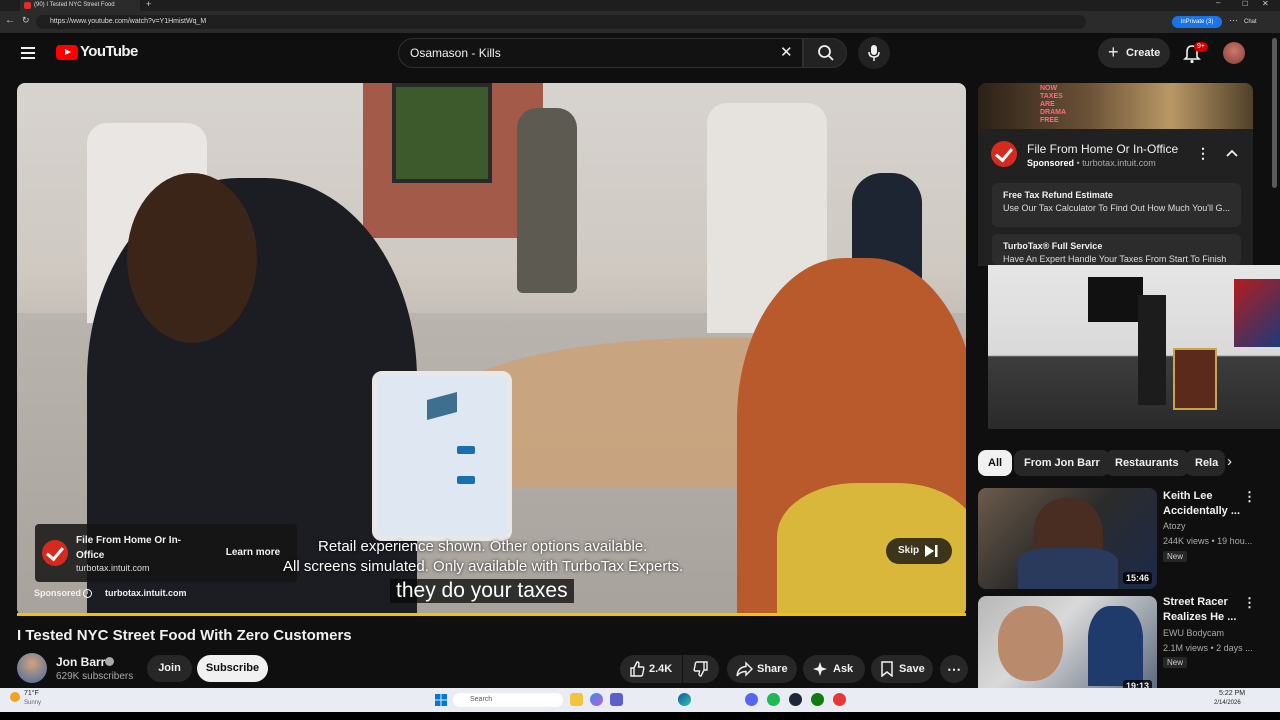  Describe the element at coordinates (902, 669) in the screenshot. I see `save-button: Save` at that location.